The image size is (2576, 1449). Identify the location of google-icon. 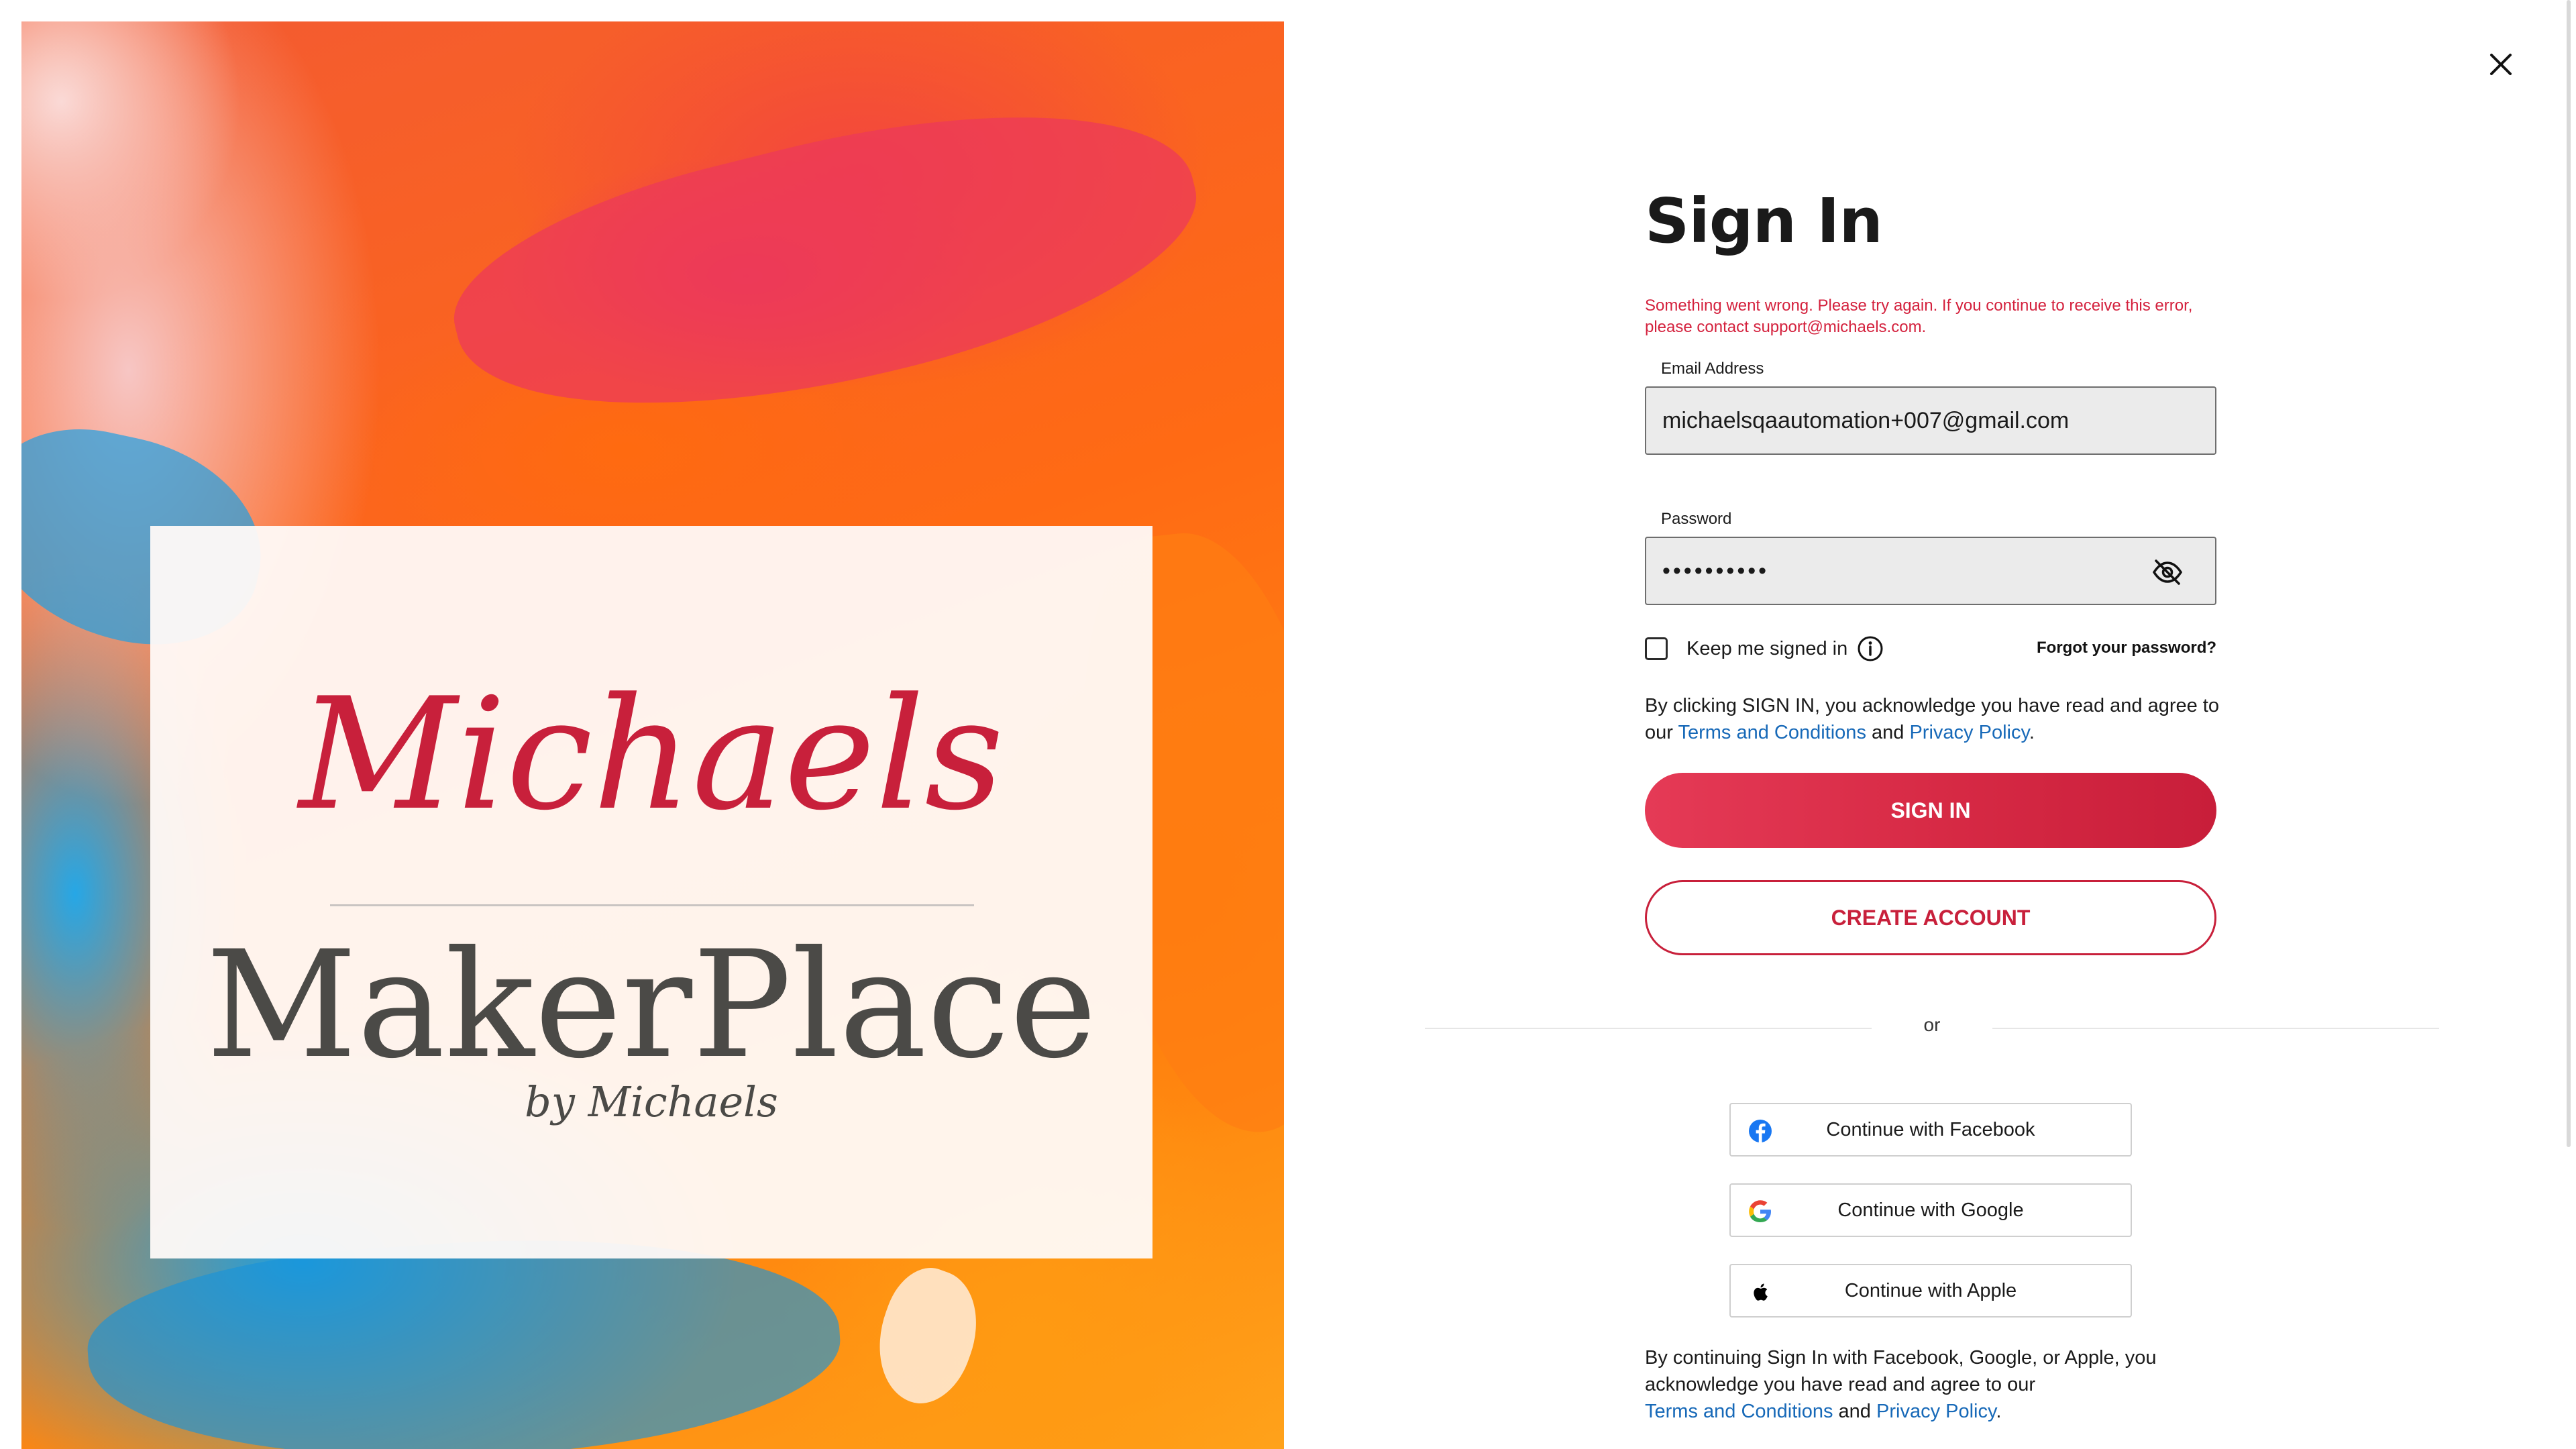
(1760, 1211).